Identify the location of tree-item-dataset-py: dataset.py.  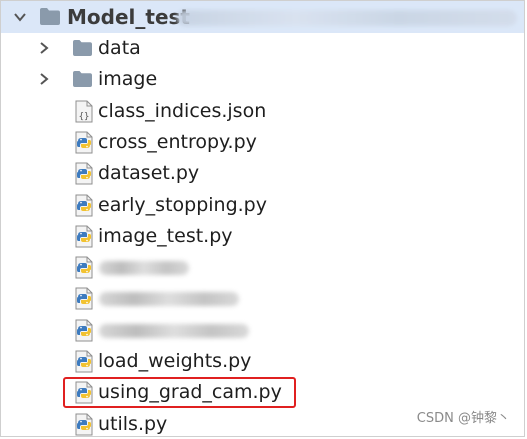
(262, 173).